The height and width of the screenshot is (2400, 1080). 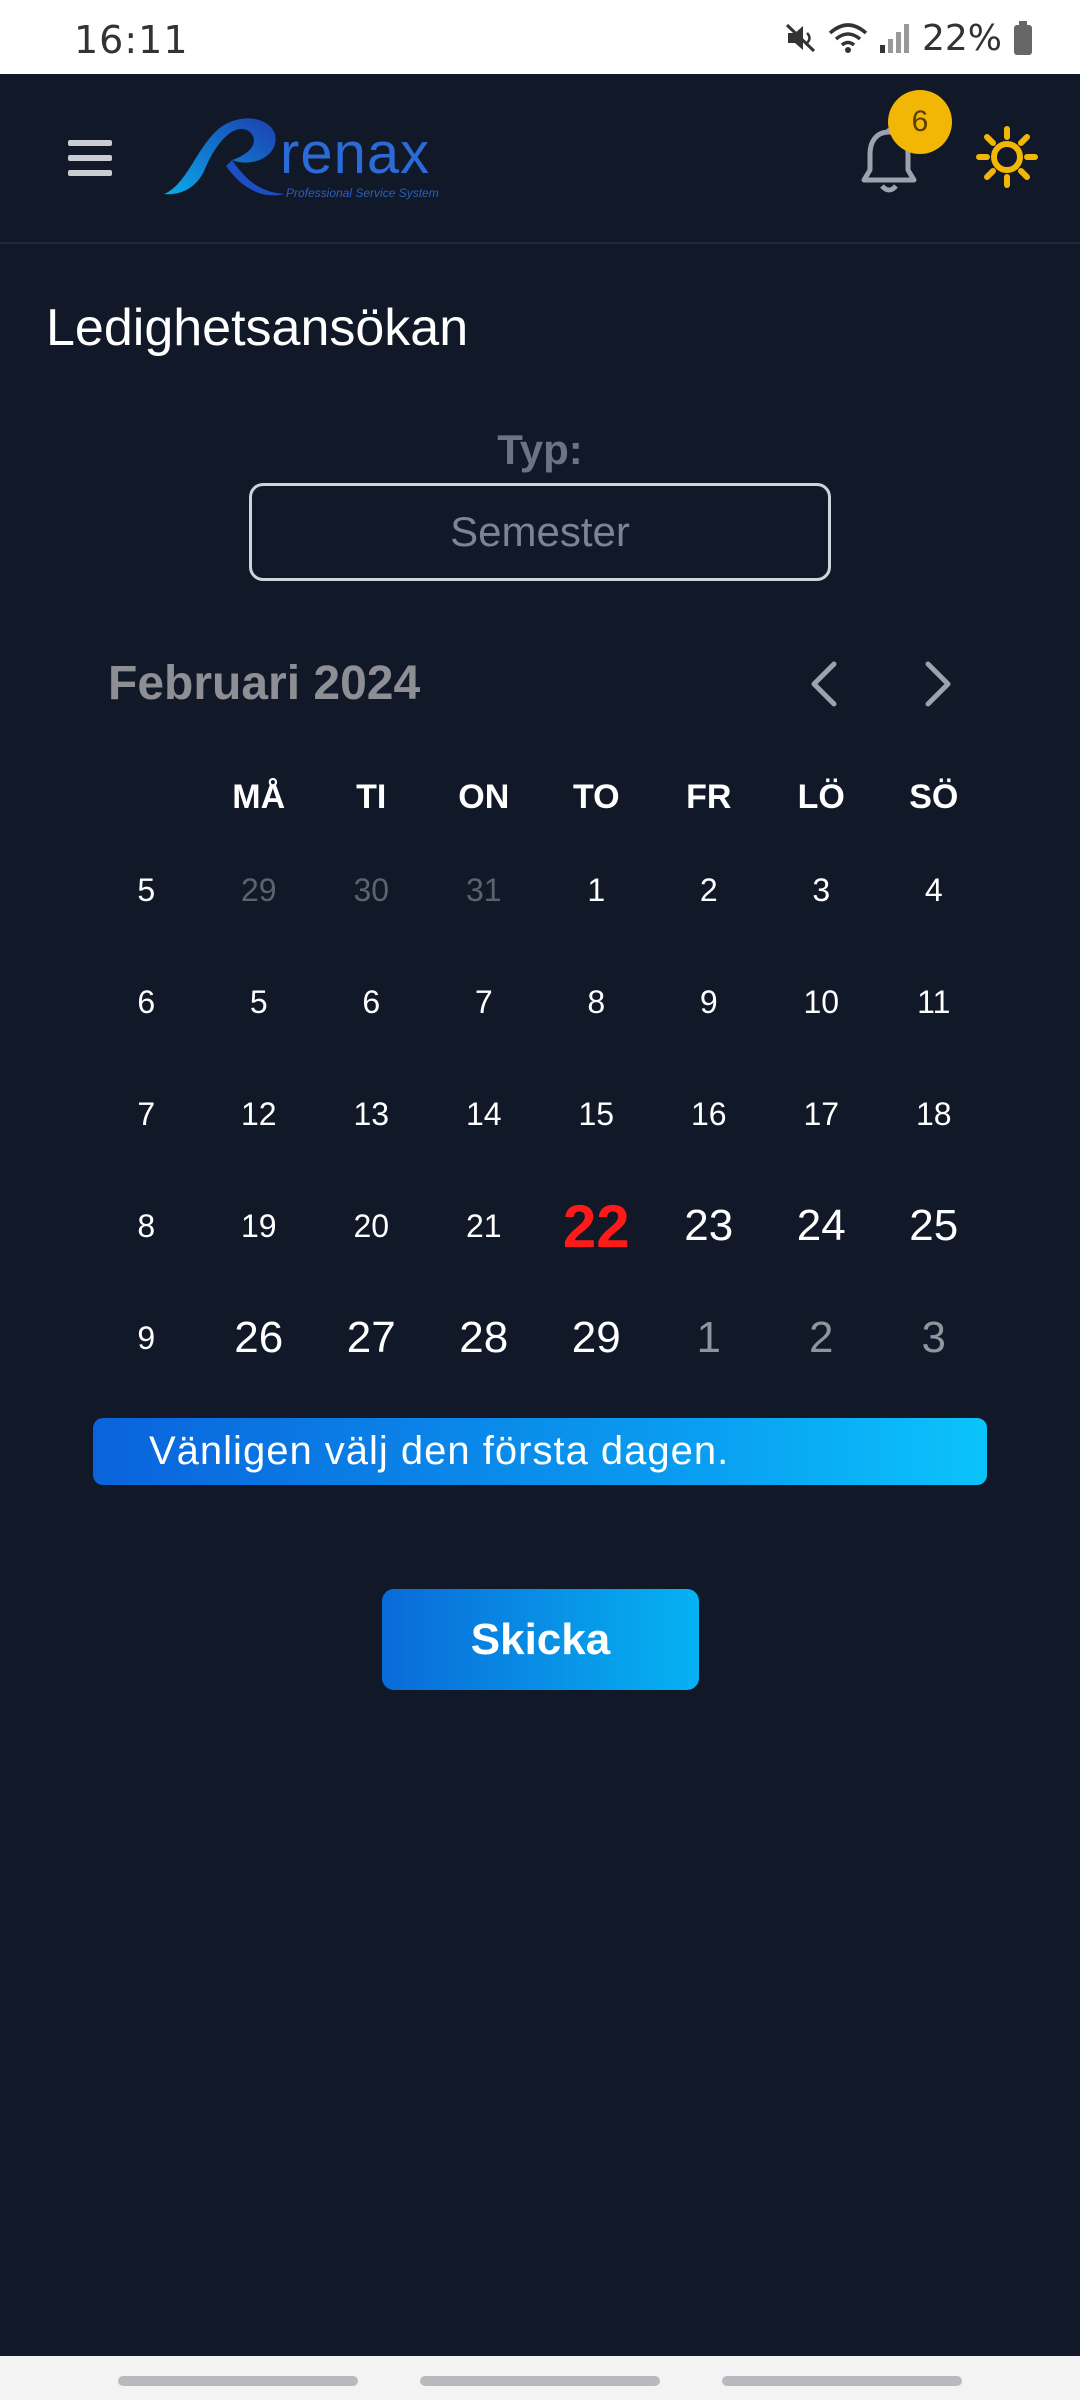 What do you see at coordinates (540, 37) in the screenshot?
I see `status-bar: 16:11 22%` at bounding box center [540, 37].